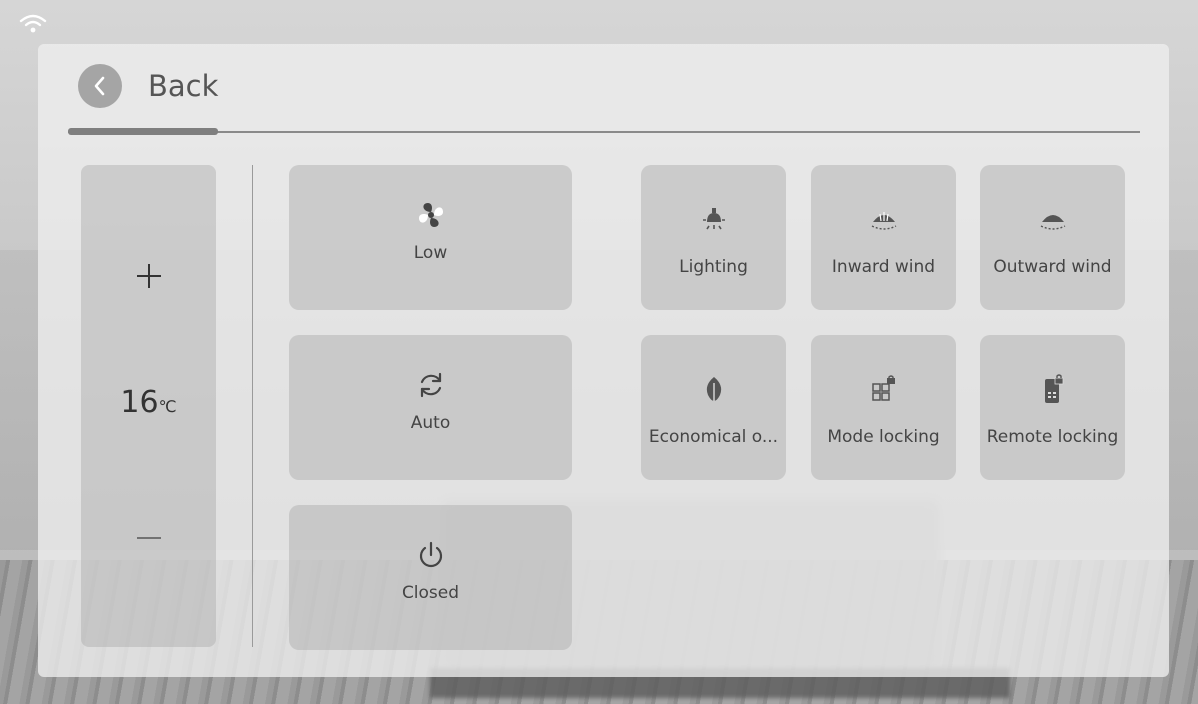 This screenshot has width=1198, height=704. I want to click on temperature-value: 16, so click(139, 402).